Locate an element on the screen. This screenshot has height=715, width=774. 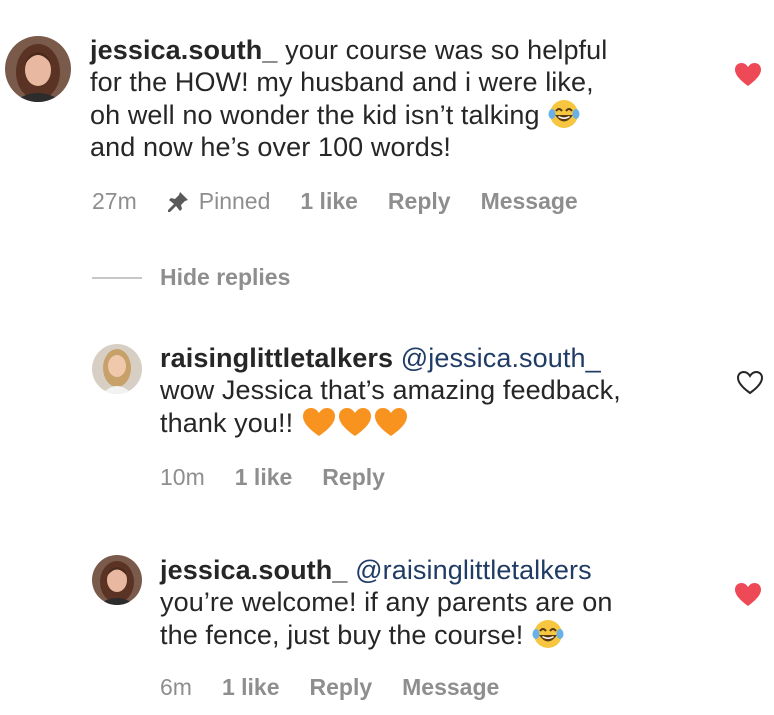
comment-timestamp: 27m is located at coordinates (114, 201).